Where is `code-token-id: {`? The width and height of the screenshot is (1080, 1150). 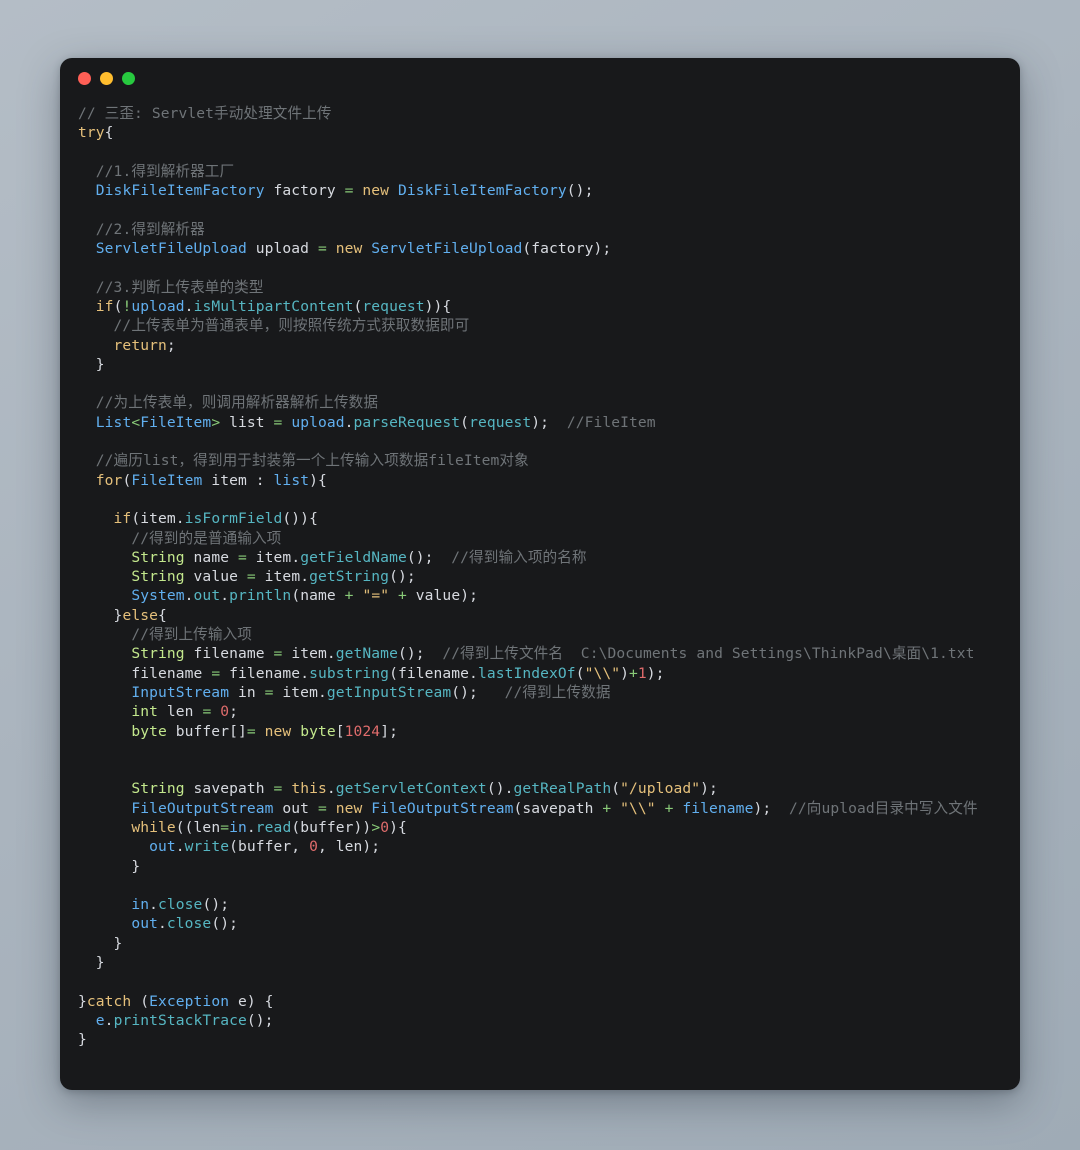 code-token-id: { is located at coordinates (162, 615).